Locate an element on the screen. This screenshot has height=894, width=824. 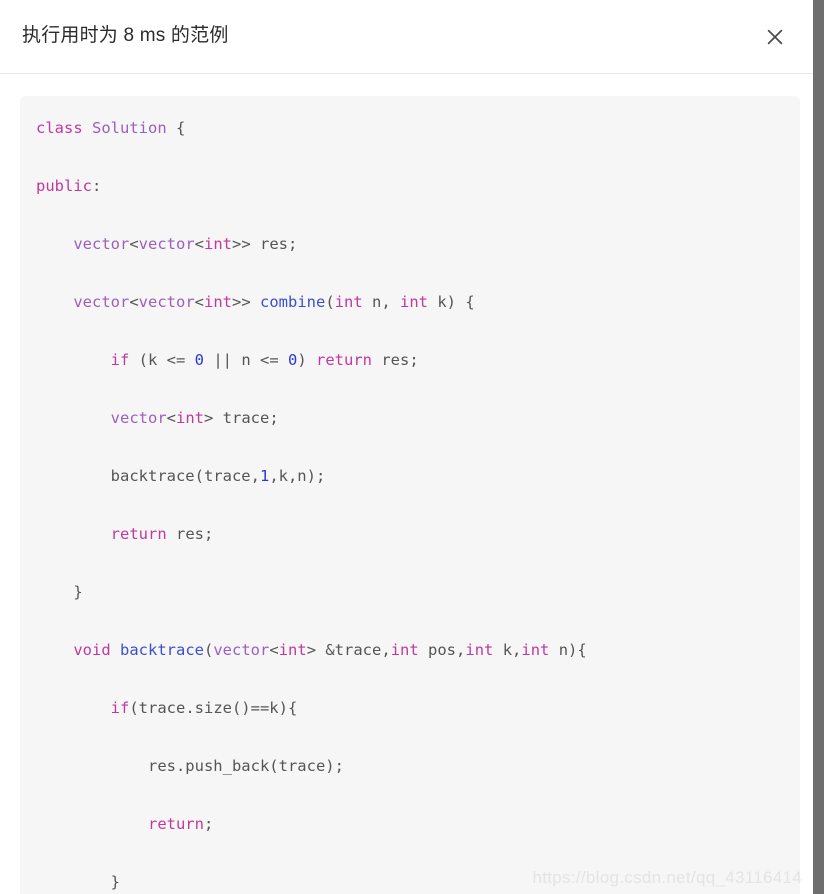
code-token-pl: ) is located at coordinates (307, 360).